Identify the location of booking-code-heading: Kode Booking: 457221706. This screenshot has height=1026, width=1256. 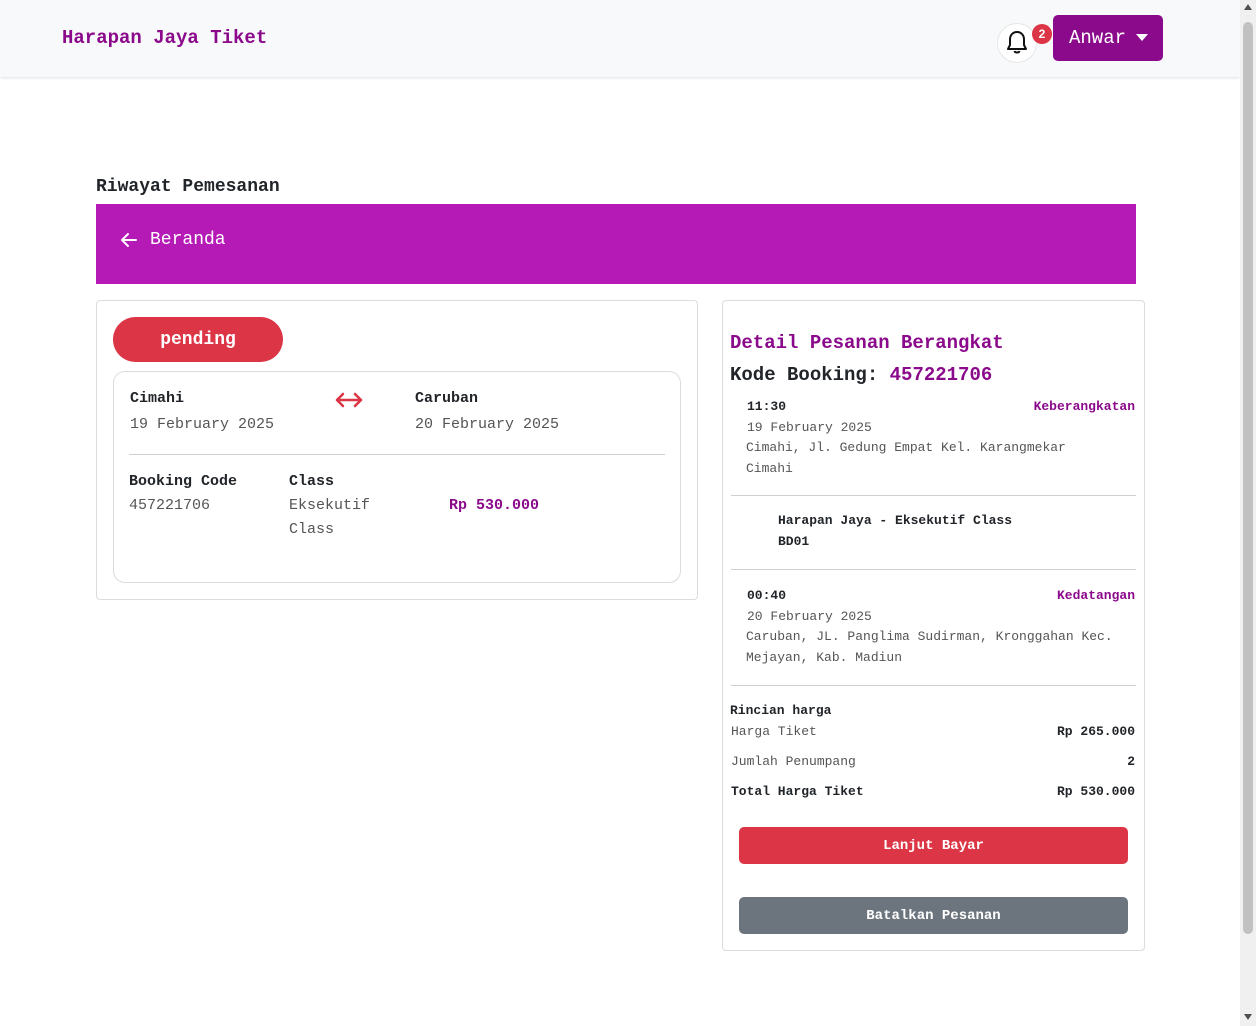
(861, 375).